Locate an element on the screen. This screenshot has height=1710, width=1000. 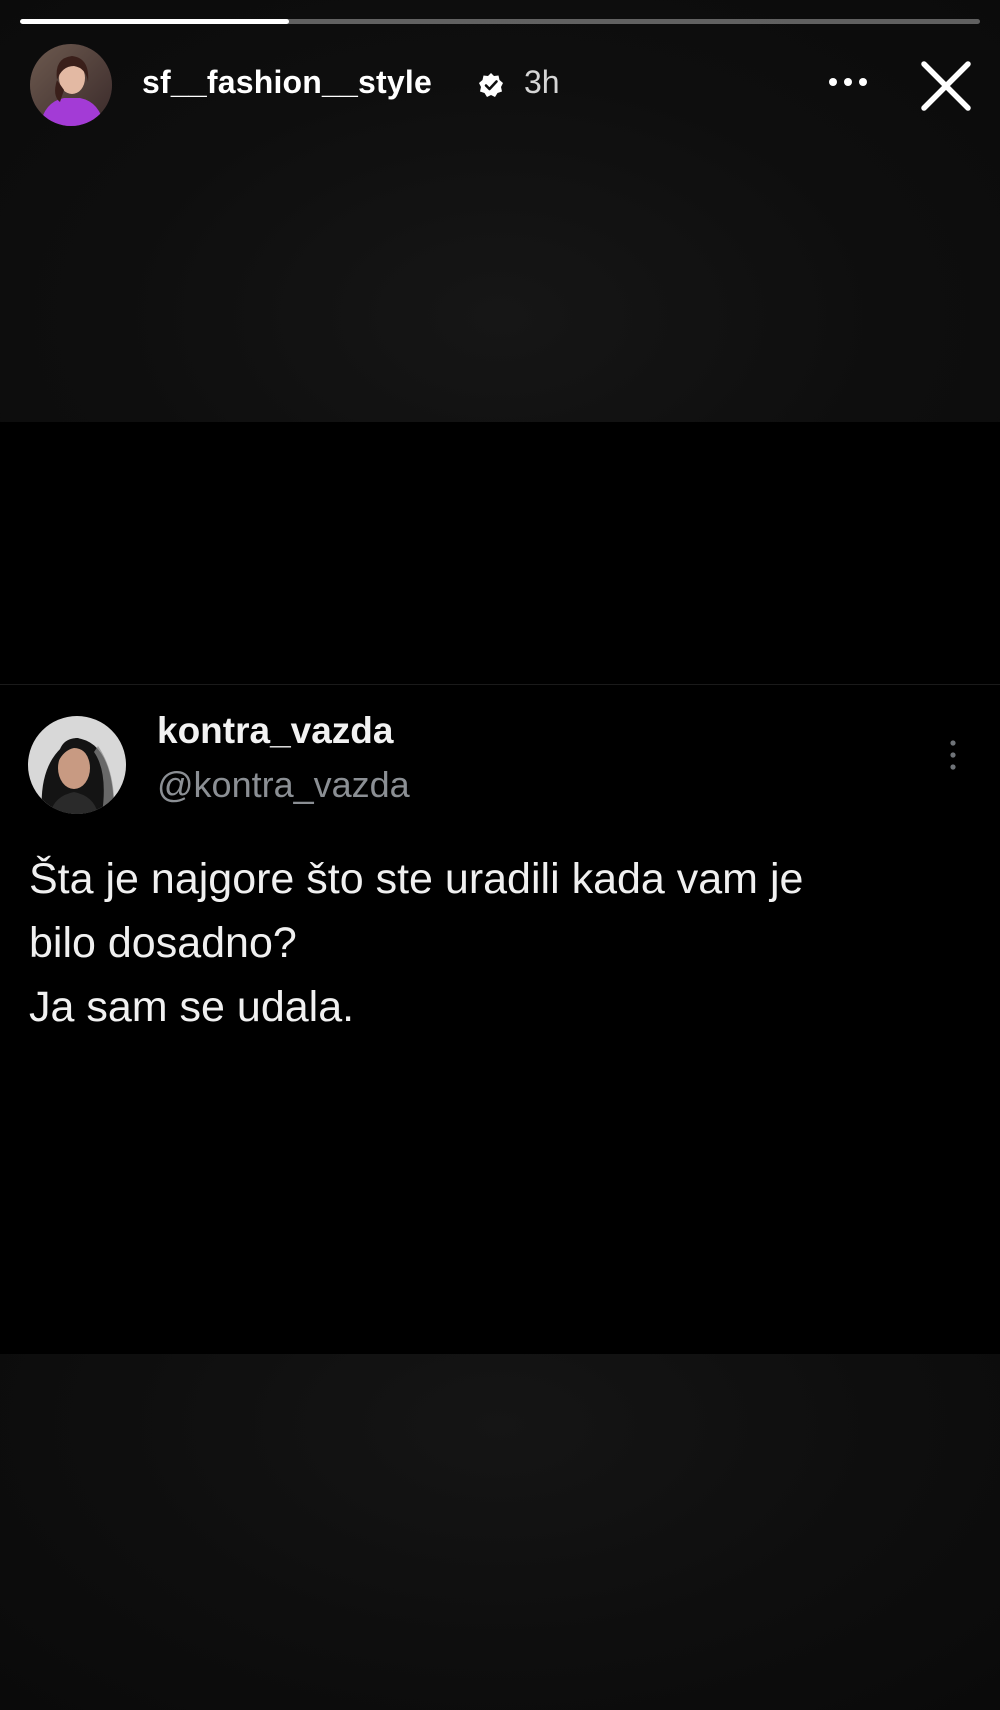
tweet-display-name: kontra_vazda is located at coordinates (275, 731).